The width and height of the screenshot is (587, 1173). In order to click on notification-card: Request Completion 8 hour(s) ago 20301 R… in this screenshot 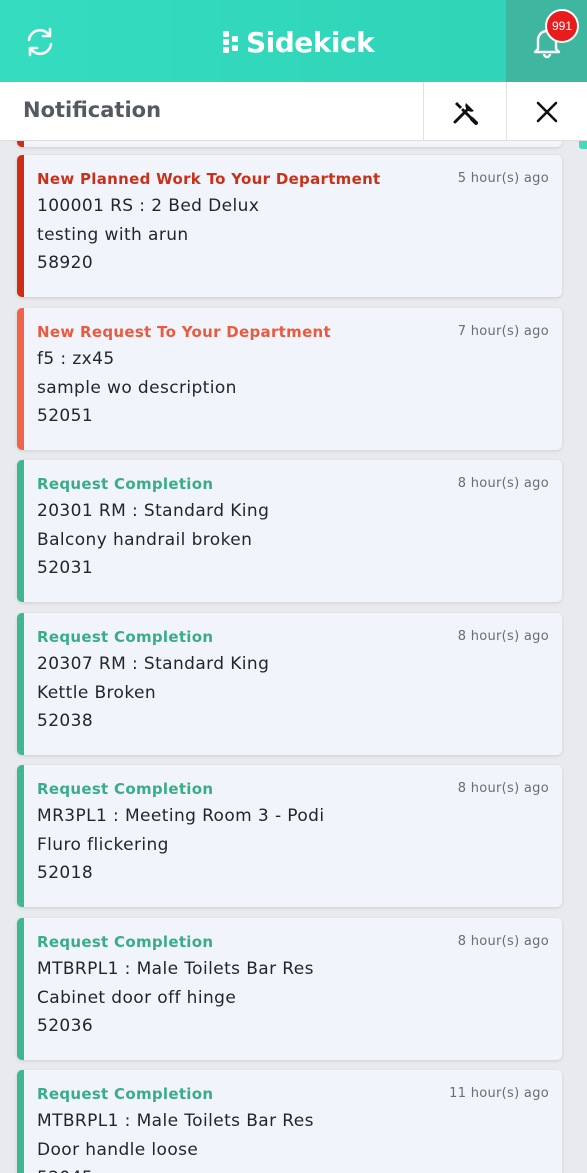, I will do `click(289, 531)`.